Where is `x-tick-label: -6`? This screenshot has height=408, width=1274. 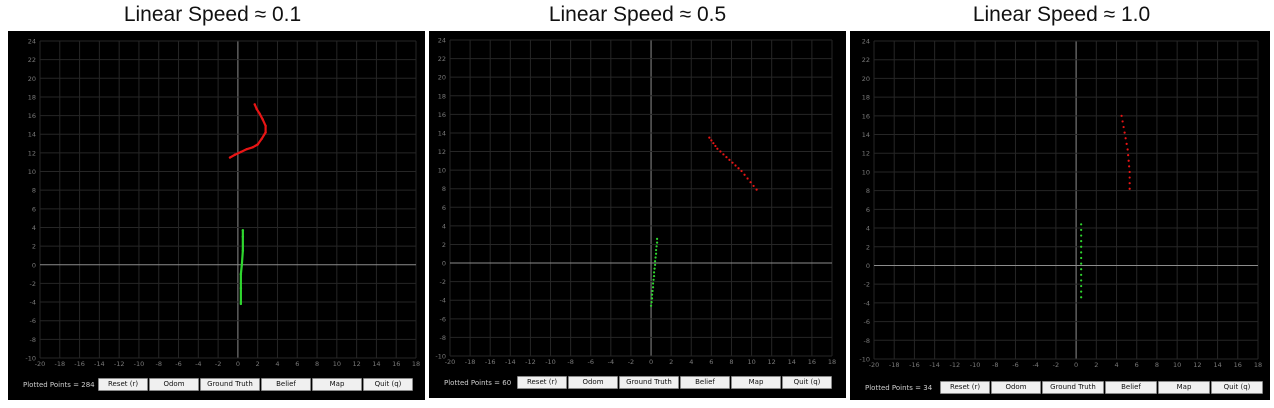 x-tick-label: -6 is located at coordinates (590, 362).